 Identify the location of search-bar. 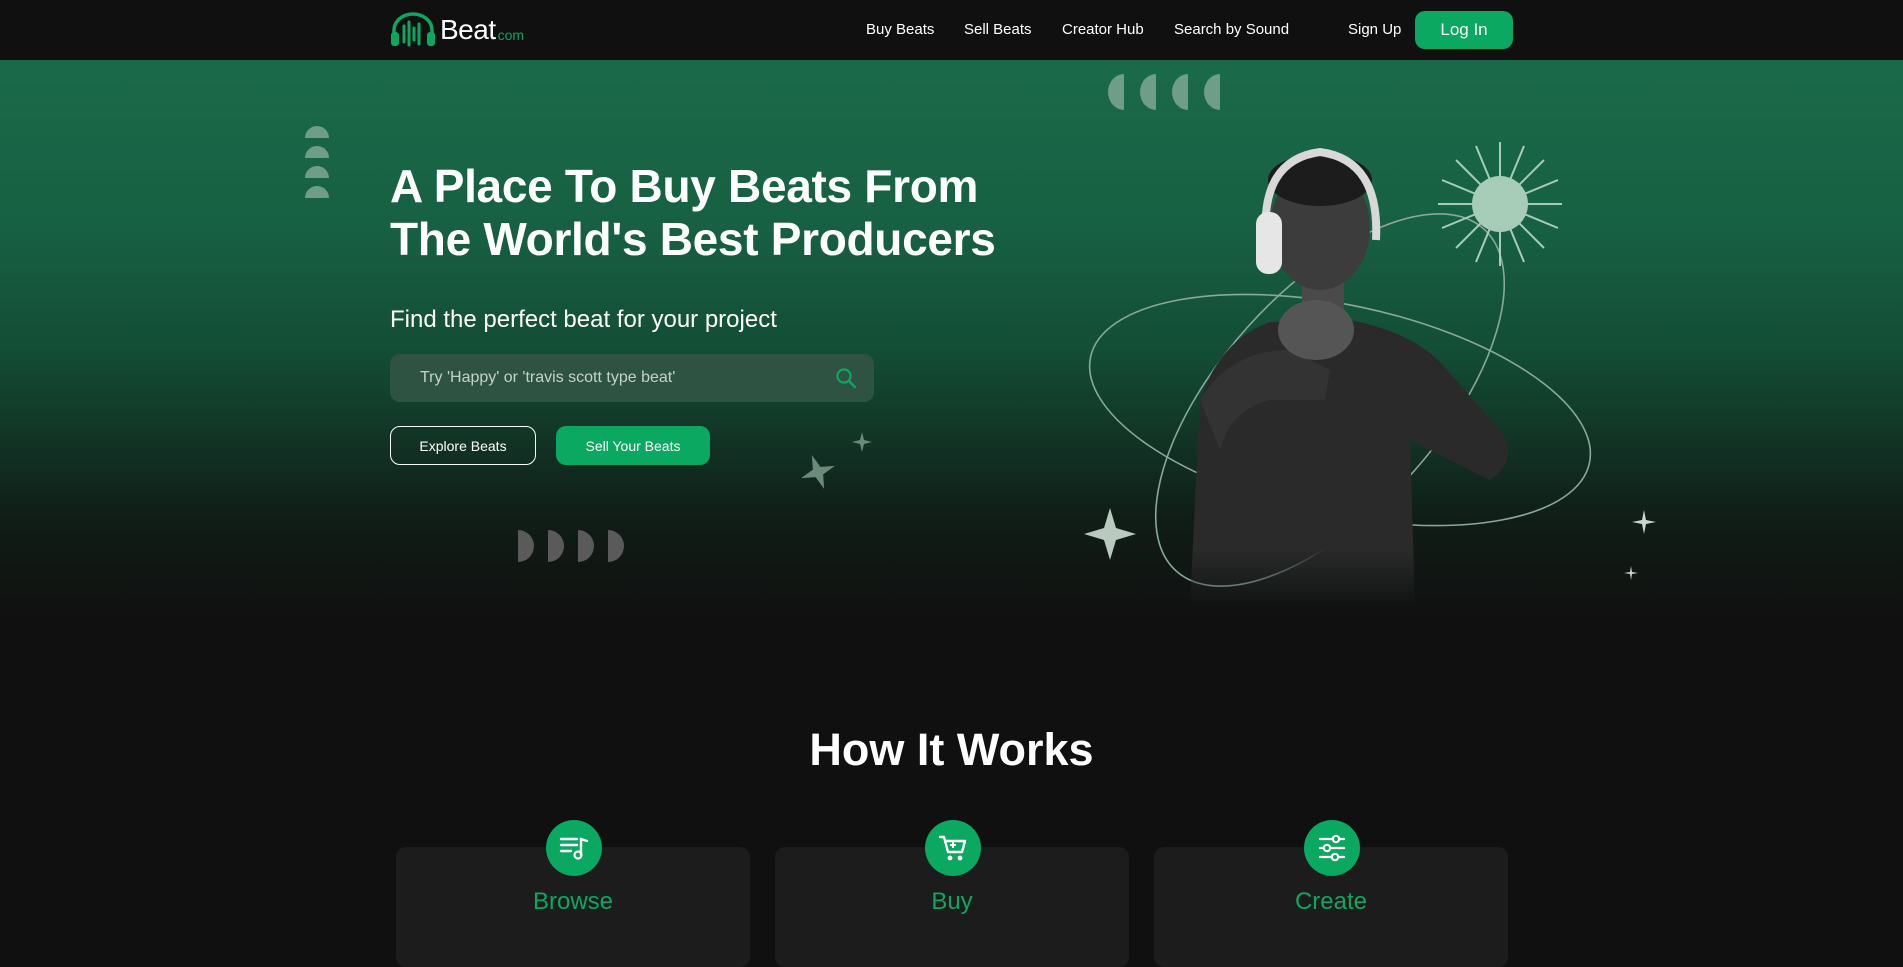
(632, 378).